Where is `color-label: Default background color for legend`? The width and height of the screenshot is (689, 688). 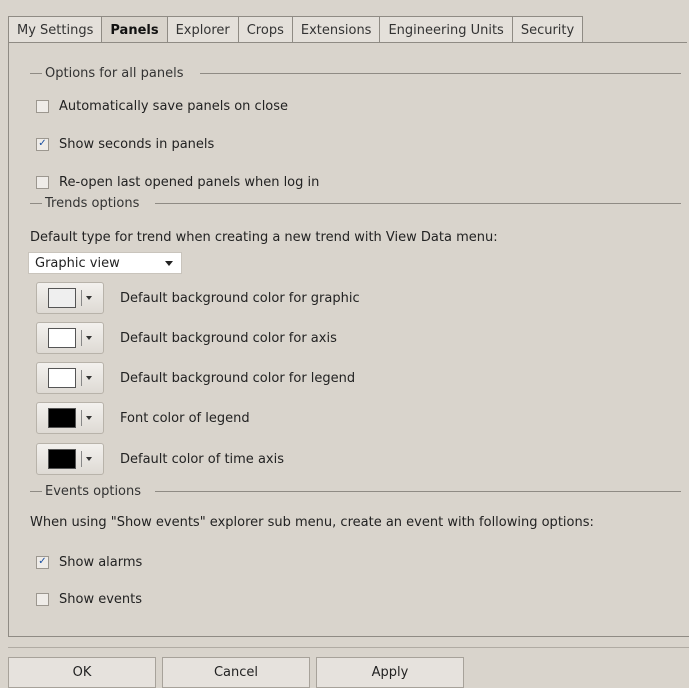 color-label: Default background color for legend is located at coordinates (238, 378).